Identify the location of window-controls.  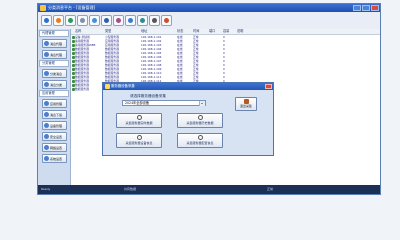
(366, 8).